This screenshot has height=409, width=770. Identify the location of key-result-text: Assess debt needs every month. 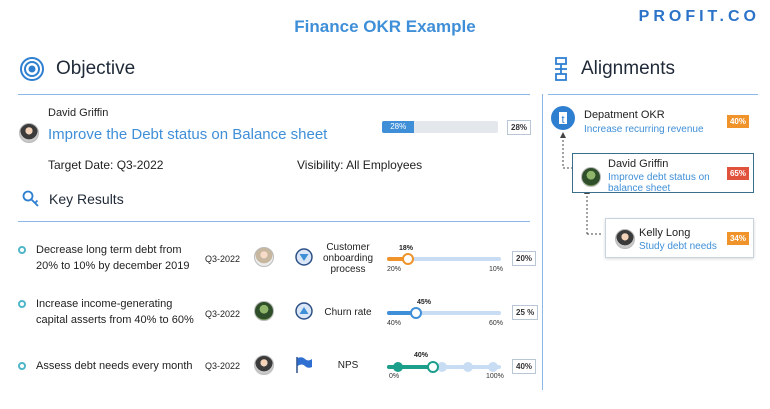
(114, 366).